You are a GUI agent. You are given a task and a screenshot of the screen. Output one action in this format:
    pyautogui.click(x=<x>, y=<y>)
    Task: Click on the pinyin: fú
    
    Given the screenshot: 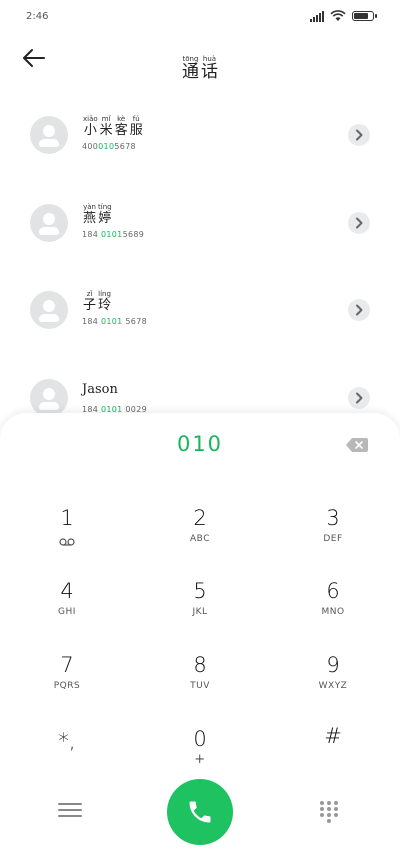 What is the action you would take?
    pyautogui.click(x=136, y=119)
    